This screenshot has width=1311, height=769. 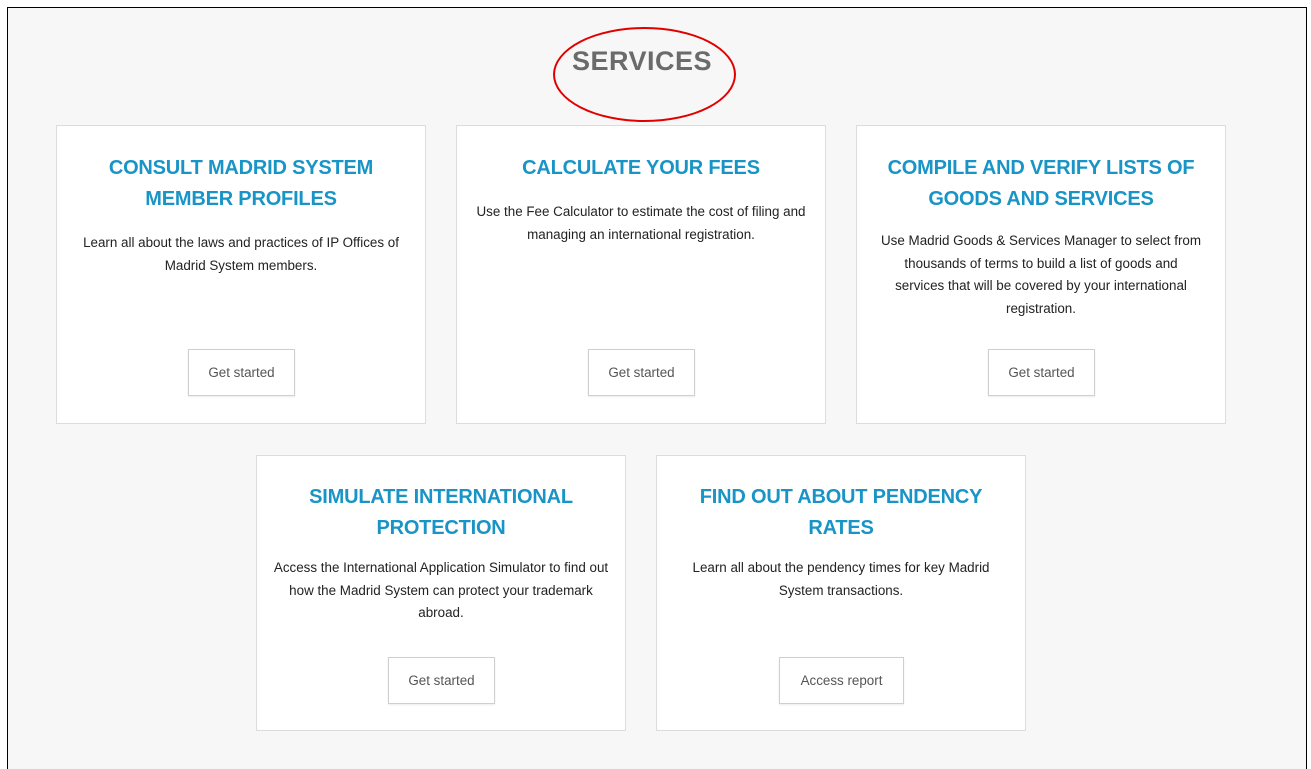 What do you see at coordinates (241, 184) in the screenshot?
I see `card-title: CONSULT MADRID SYSTEM MEMBER PROFILES` at bounding box center [241, 184].